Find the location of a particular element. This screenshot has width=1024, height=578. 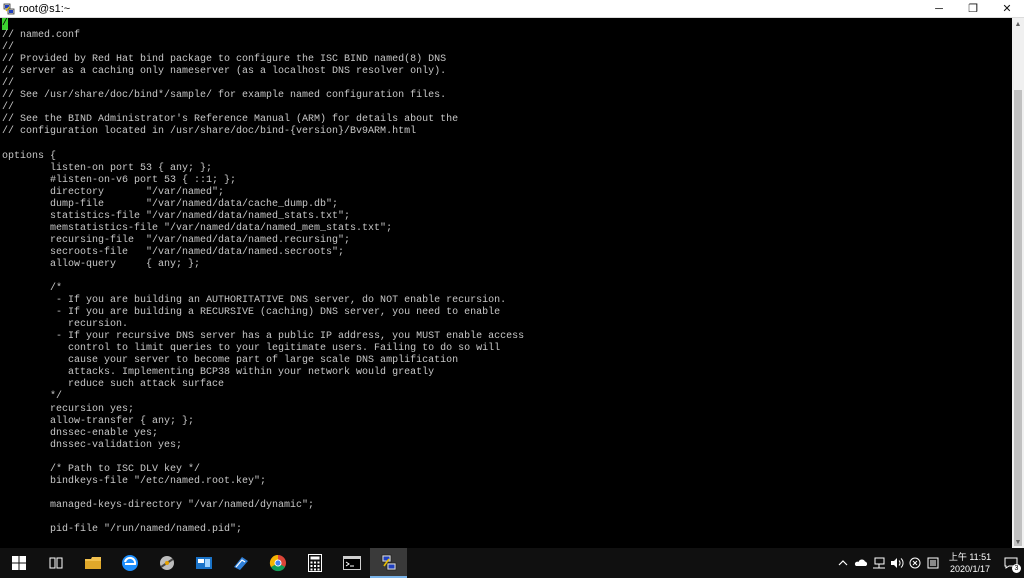

mail-button is located at coordinates (203, 563).